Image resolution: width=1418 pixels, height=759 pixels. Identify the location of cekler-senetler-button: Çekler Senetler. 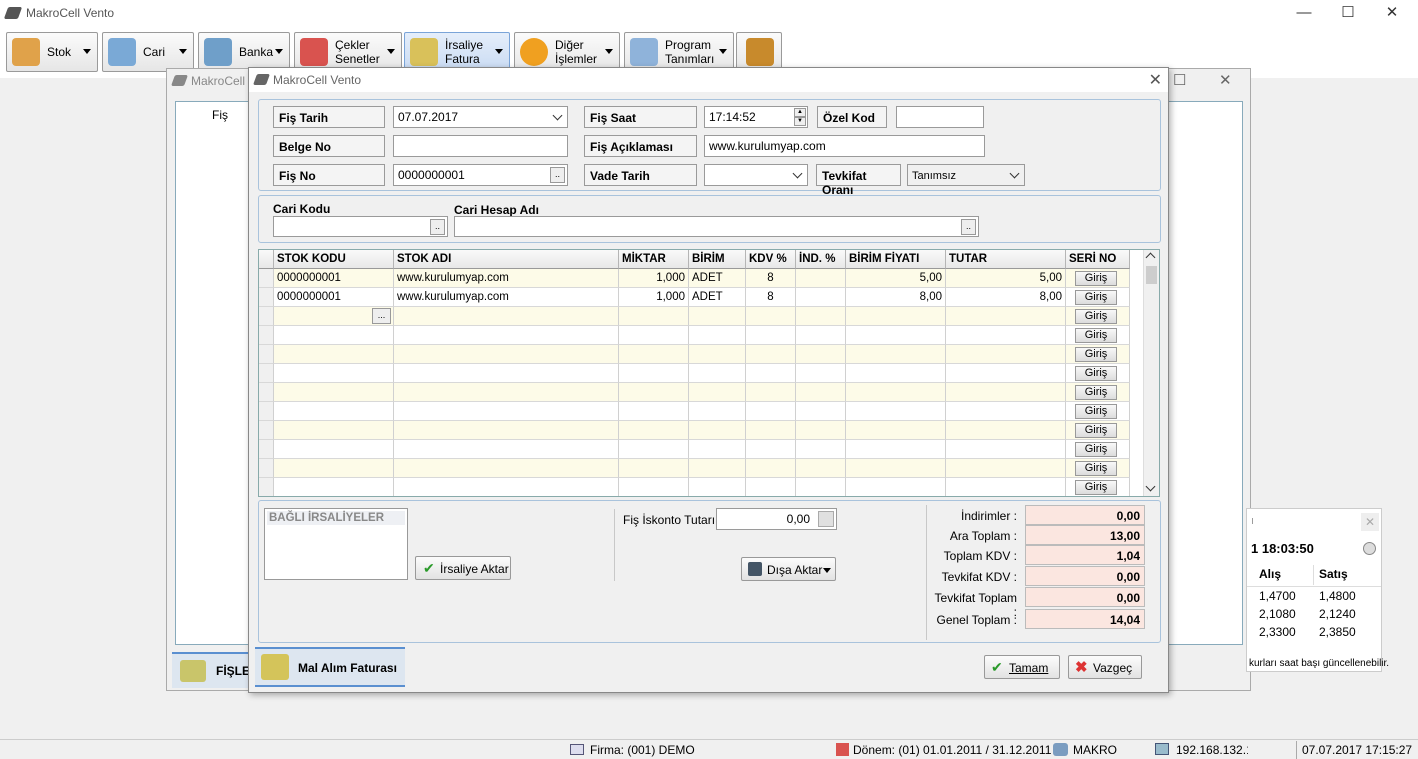
(348, 52).